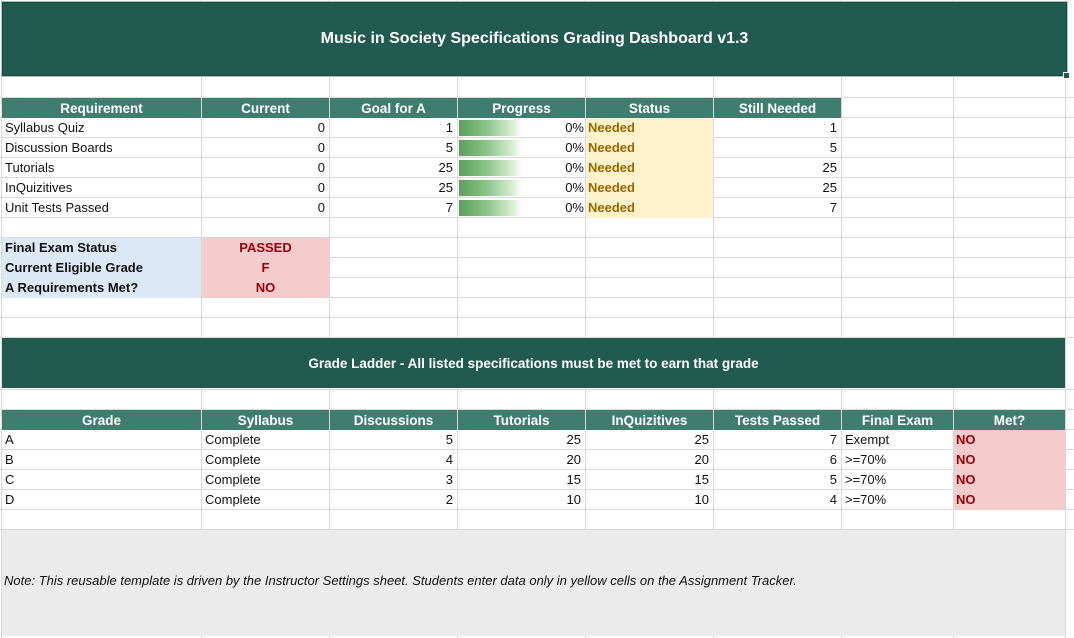 The width and height of the screenshot is (1074, 638). What do you see at coordinates (101, 500) in the screenshot?
I see `ladder-grade: D` at bounding box center [101, 500].